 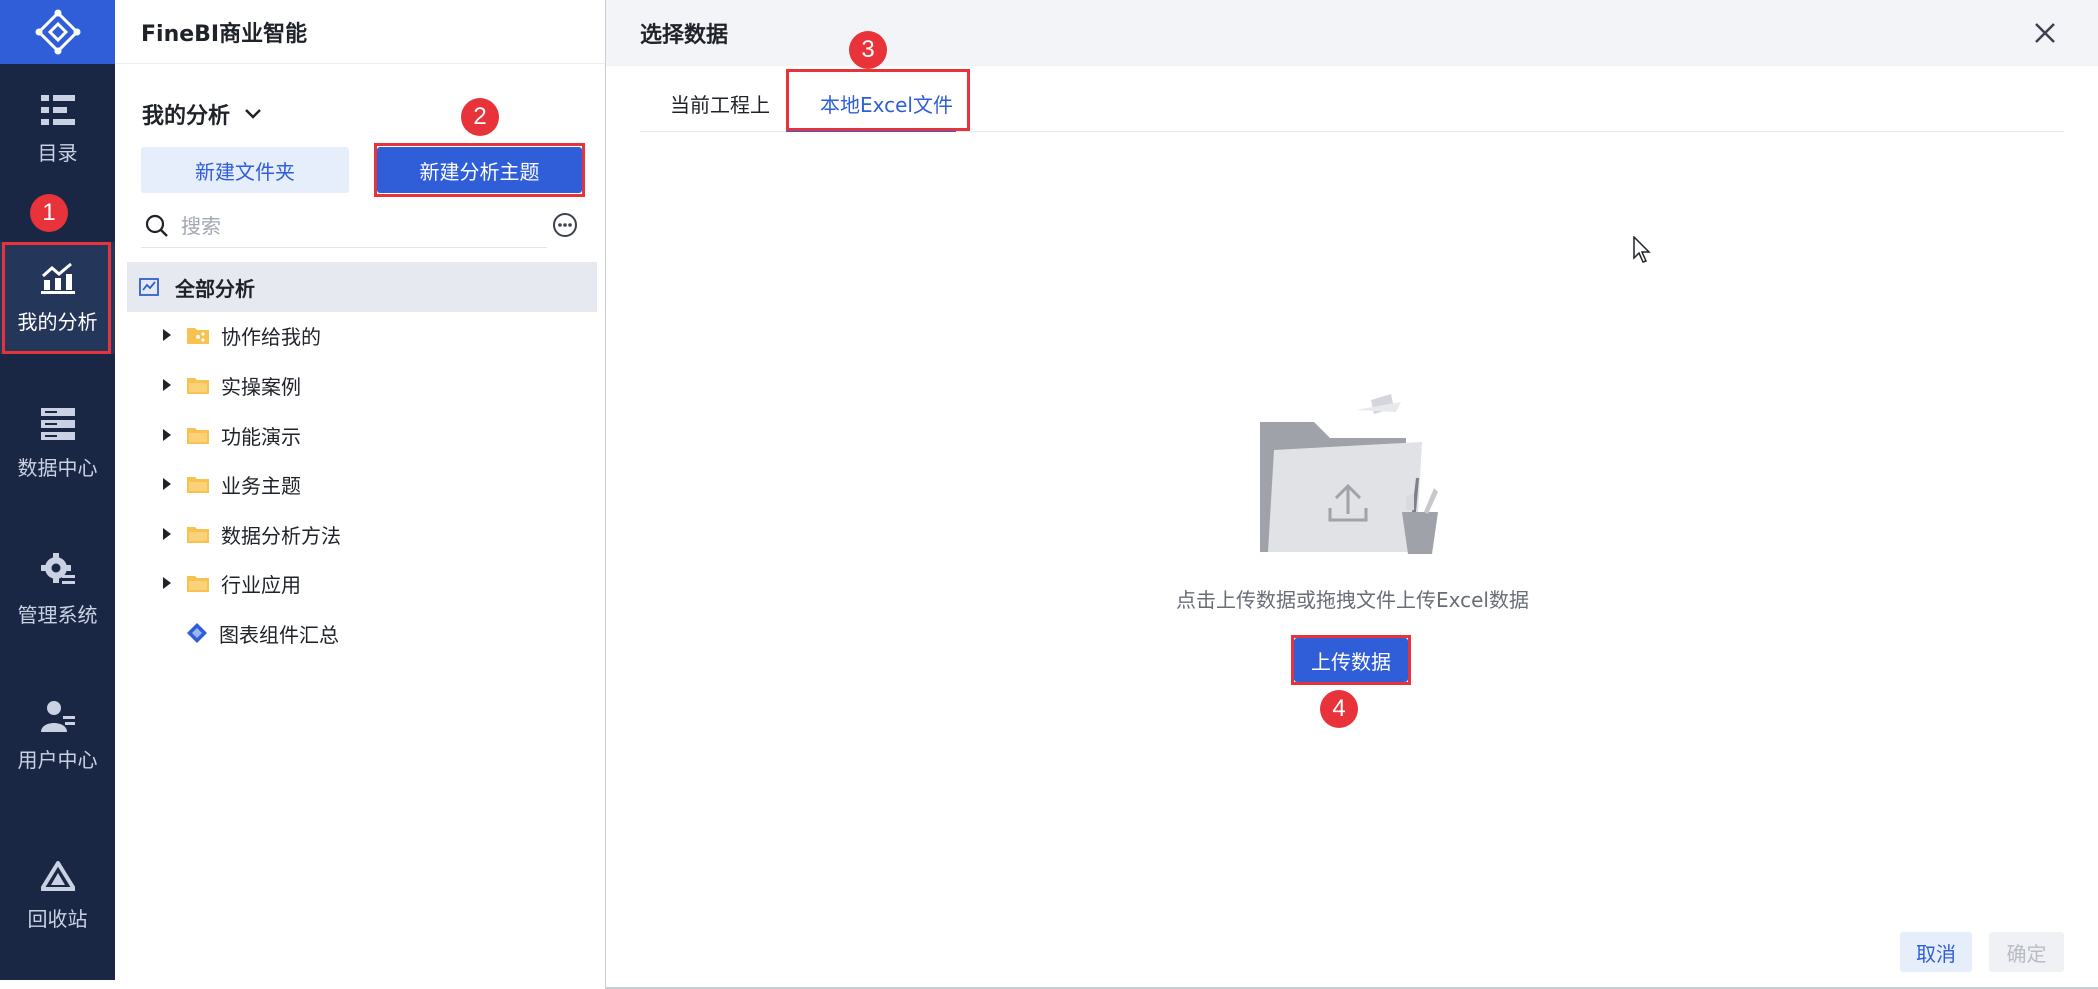 I want to click on search-icon, so click(x=156, y=225).